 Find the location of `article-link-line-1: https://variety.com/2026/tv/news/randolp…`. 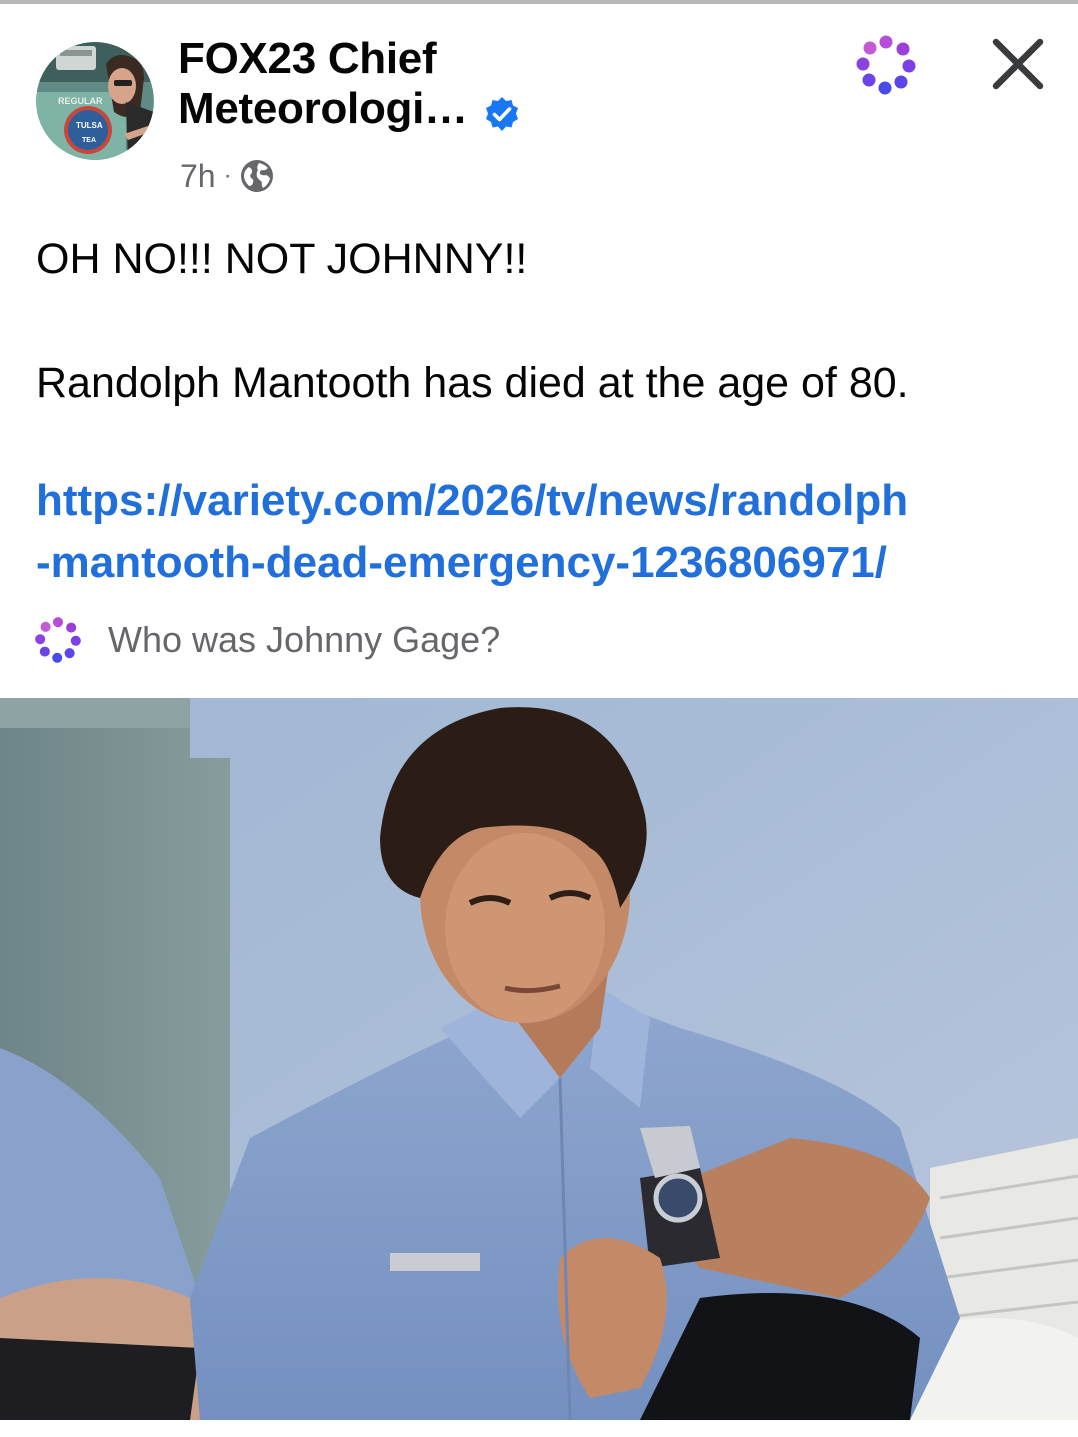

article-link-line-1: https://variety.com/2026/tv/news/randolp… is located at coordinates (472, 500).